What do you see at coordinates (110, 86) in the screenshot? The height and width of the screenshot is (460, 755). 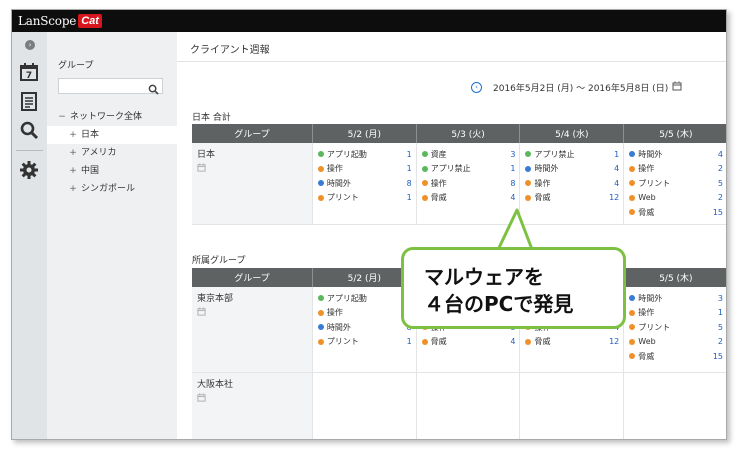 I see `group-search-input` at bounding box center [110, 86].